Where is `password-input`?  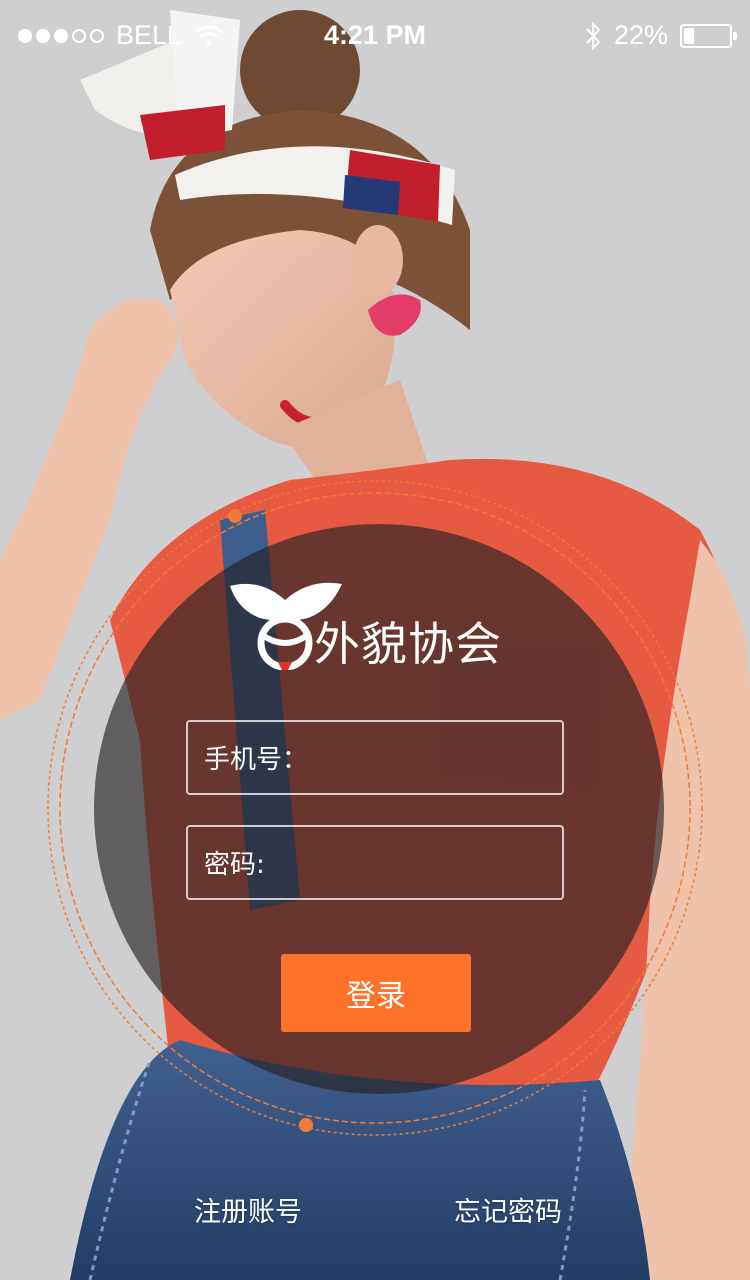
password-input is located at coordinates (428, 862).